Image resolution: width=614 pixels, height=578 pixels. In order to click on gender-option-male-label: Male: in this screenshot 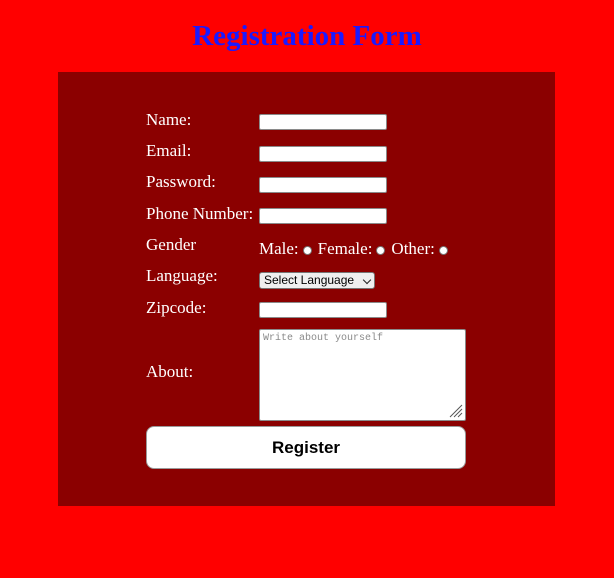, I will do `click(279, 248)`.